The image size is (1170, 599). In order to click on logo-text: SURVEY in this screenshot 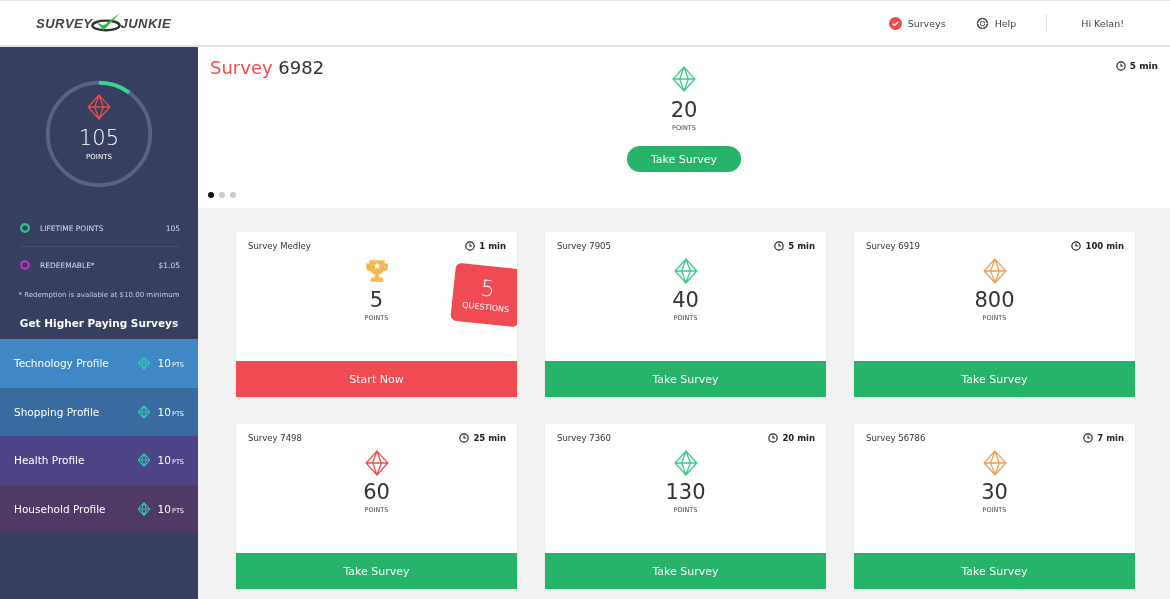, I will do `click(64, 23)`.